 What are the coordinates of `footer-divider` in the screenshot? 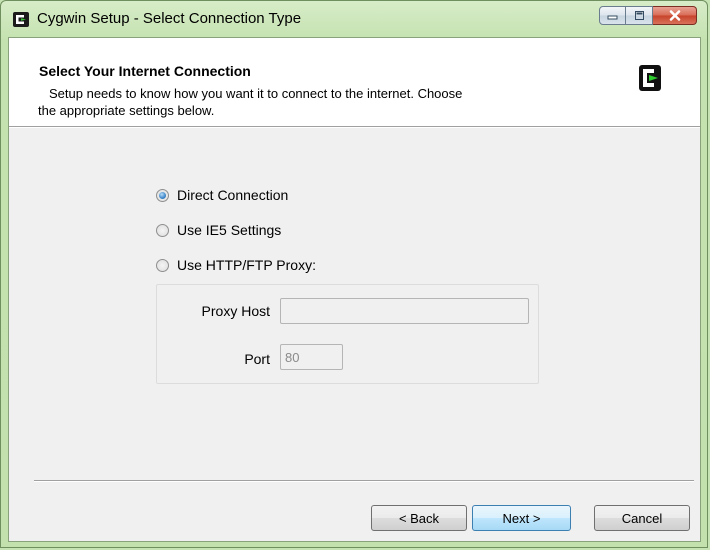 It's located at (364, 481).